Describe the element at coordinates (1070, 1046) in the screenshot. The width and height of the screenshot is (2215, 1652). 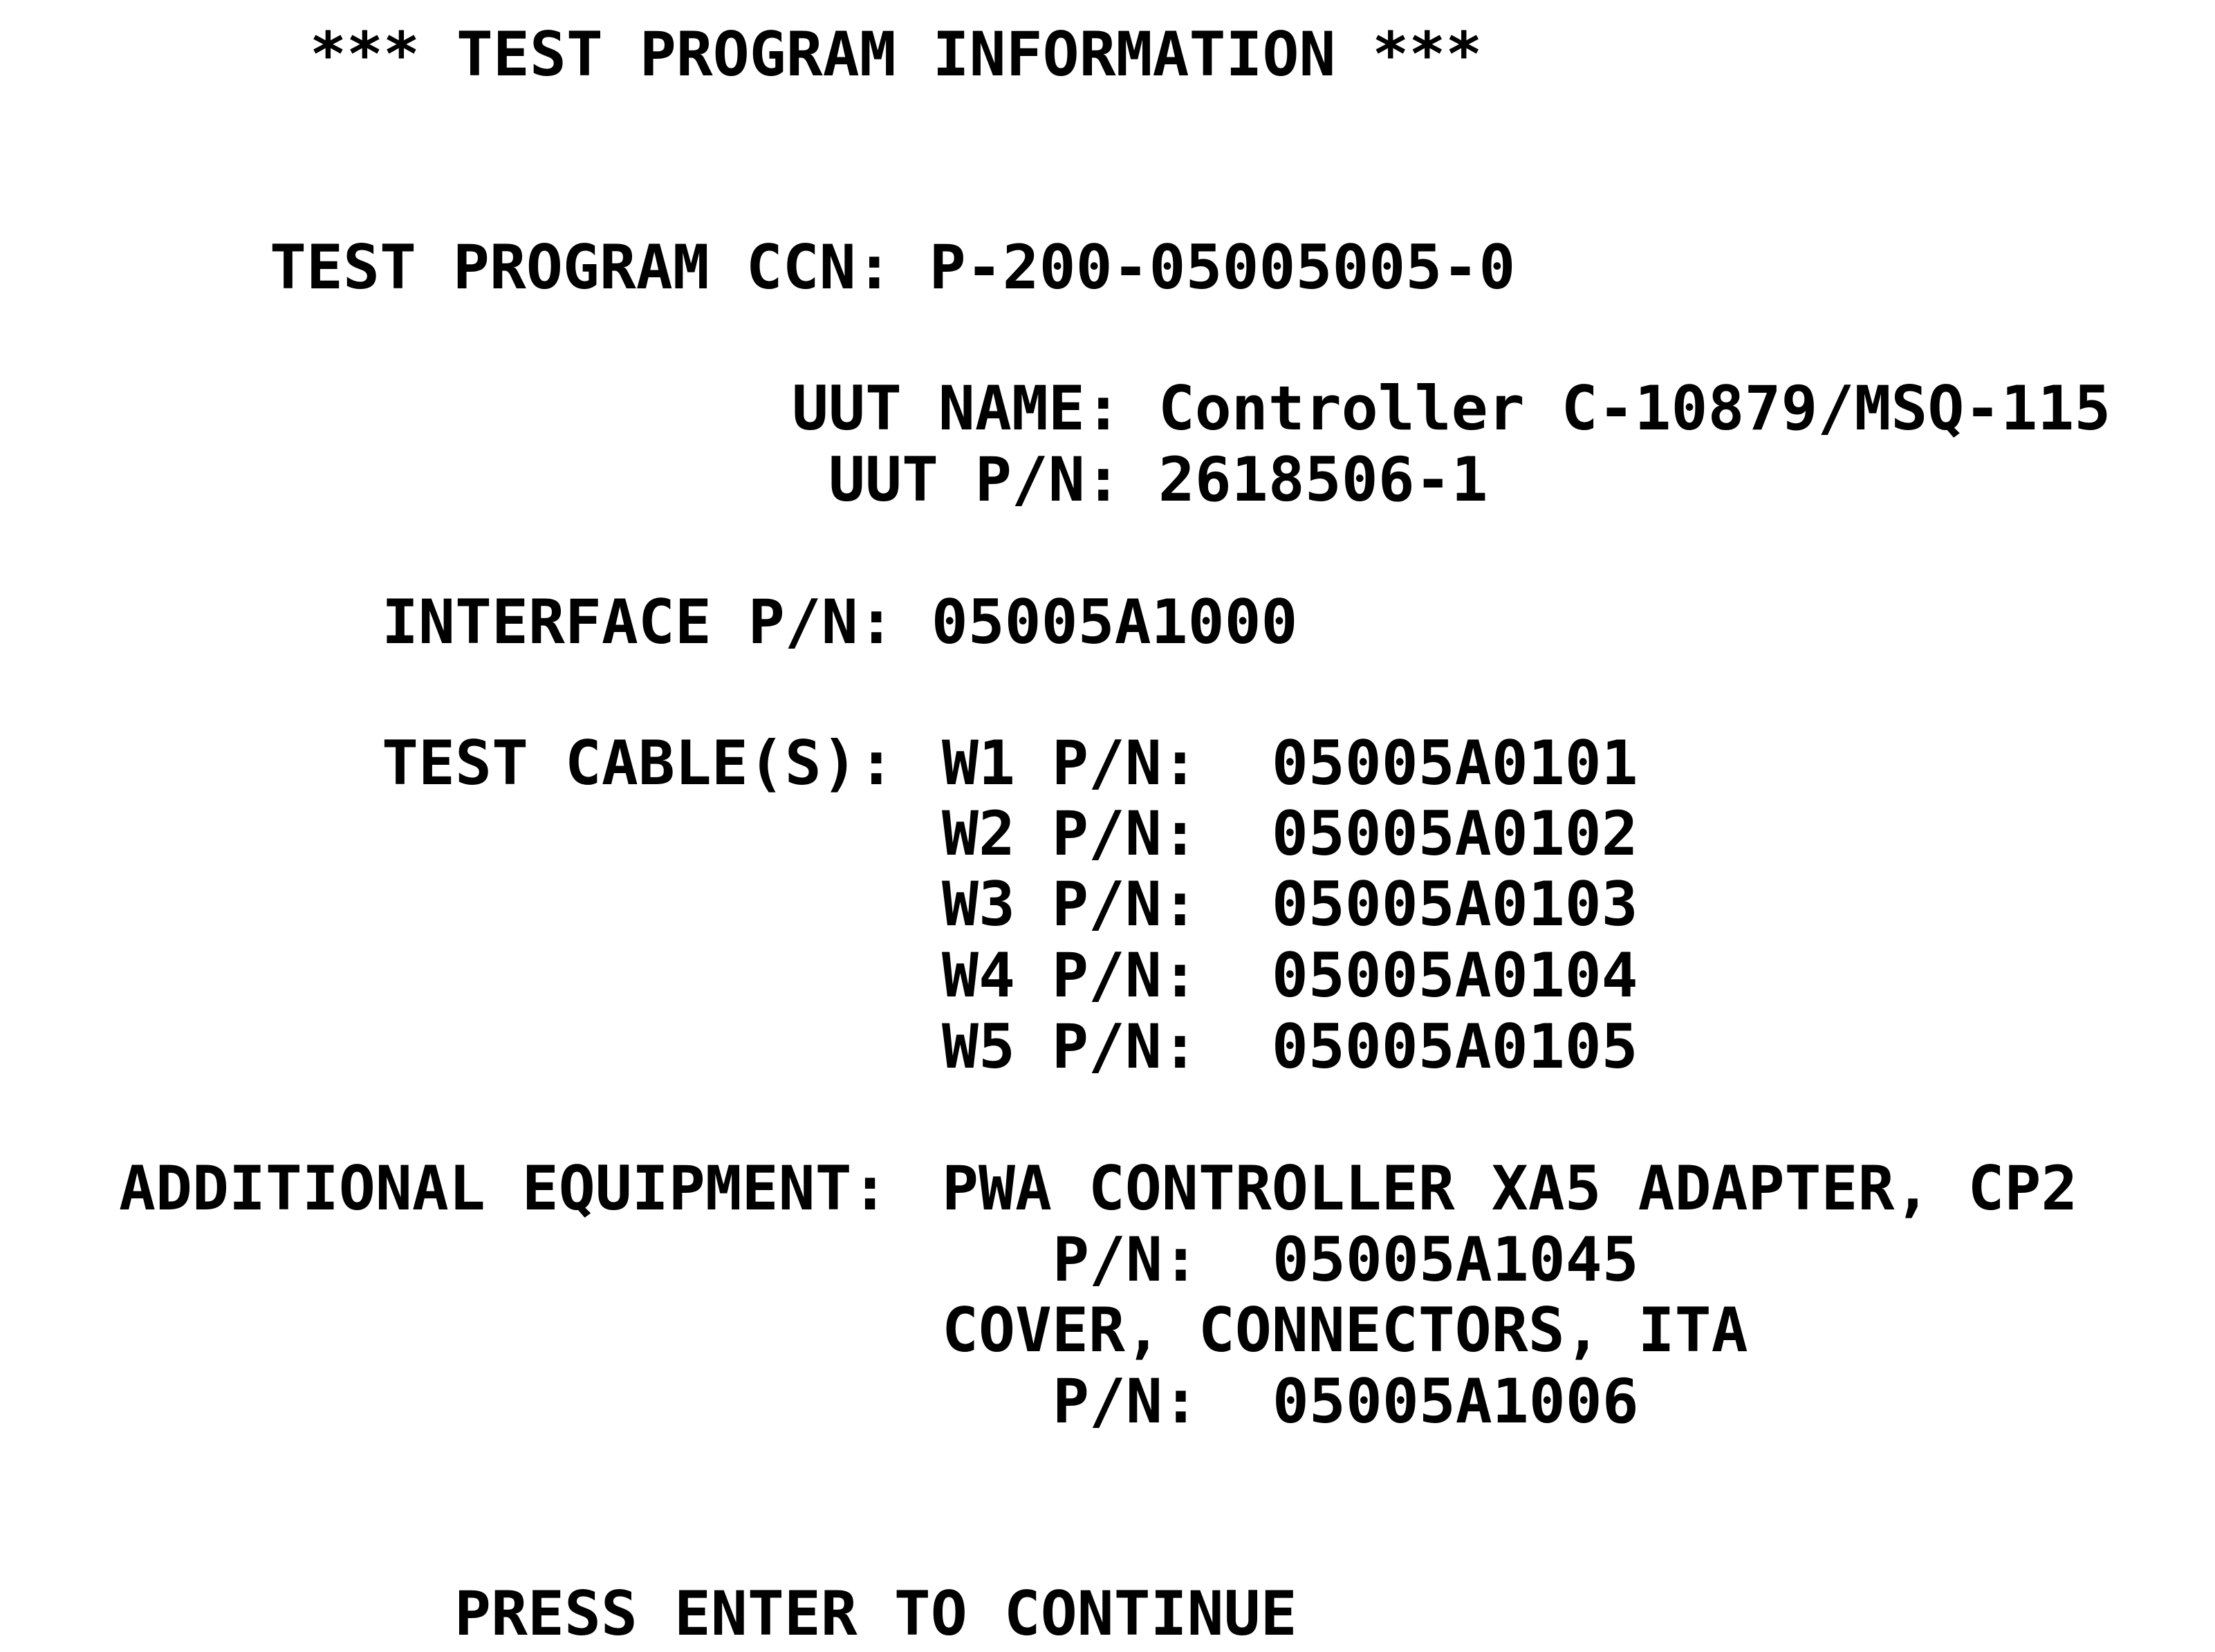
I see `test-cable-id: W5 P/N:` at that location.